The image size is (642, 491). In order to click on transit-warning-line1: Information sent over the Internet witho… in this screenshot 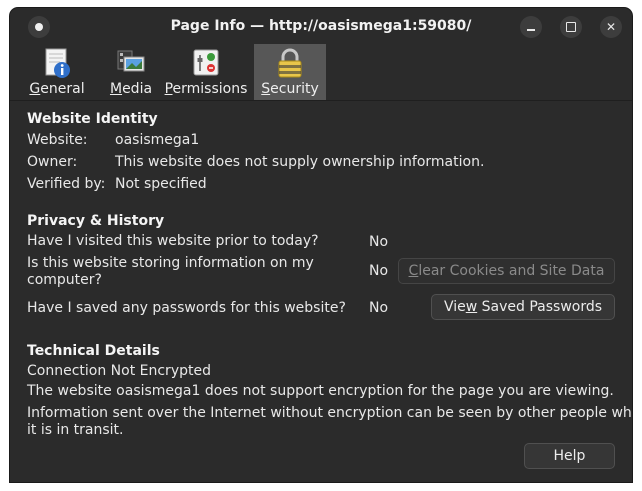, I will do `click(329, 413)`.